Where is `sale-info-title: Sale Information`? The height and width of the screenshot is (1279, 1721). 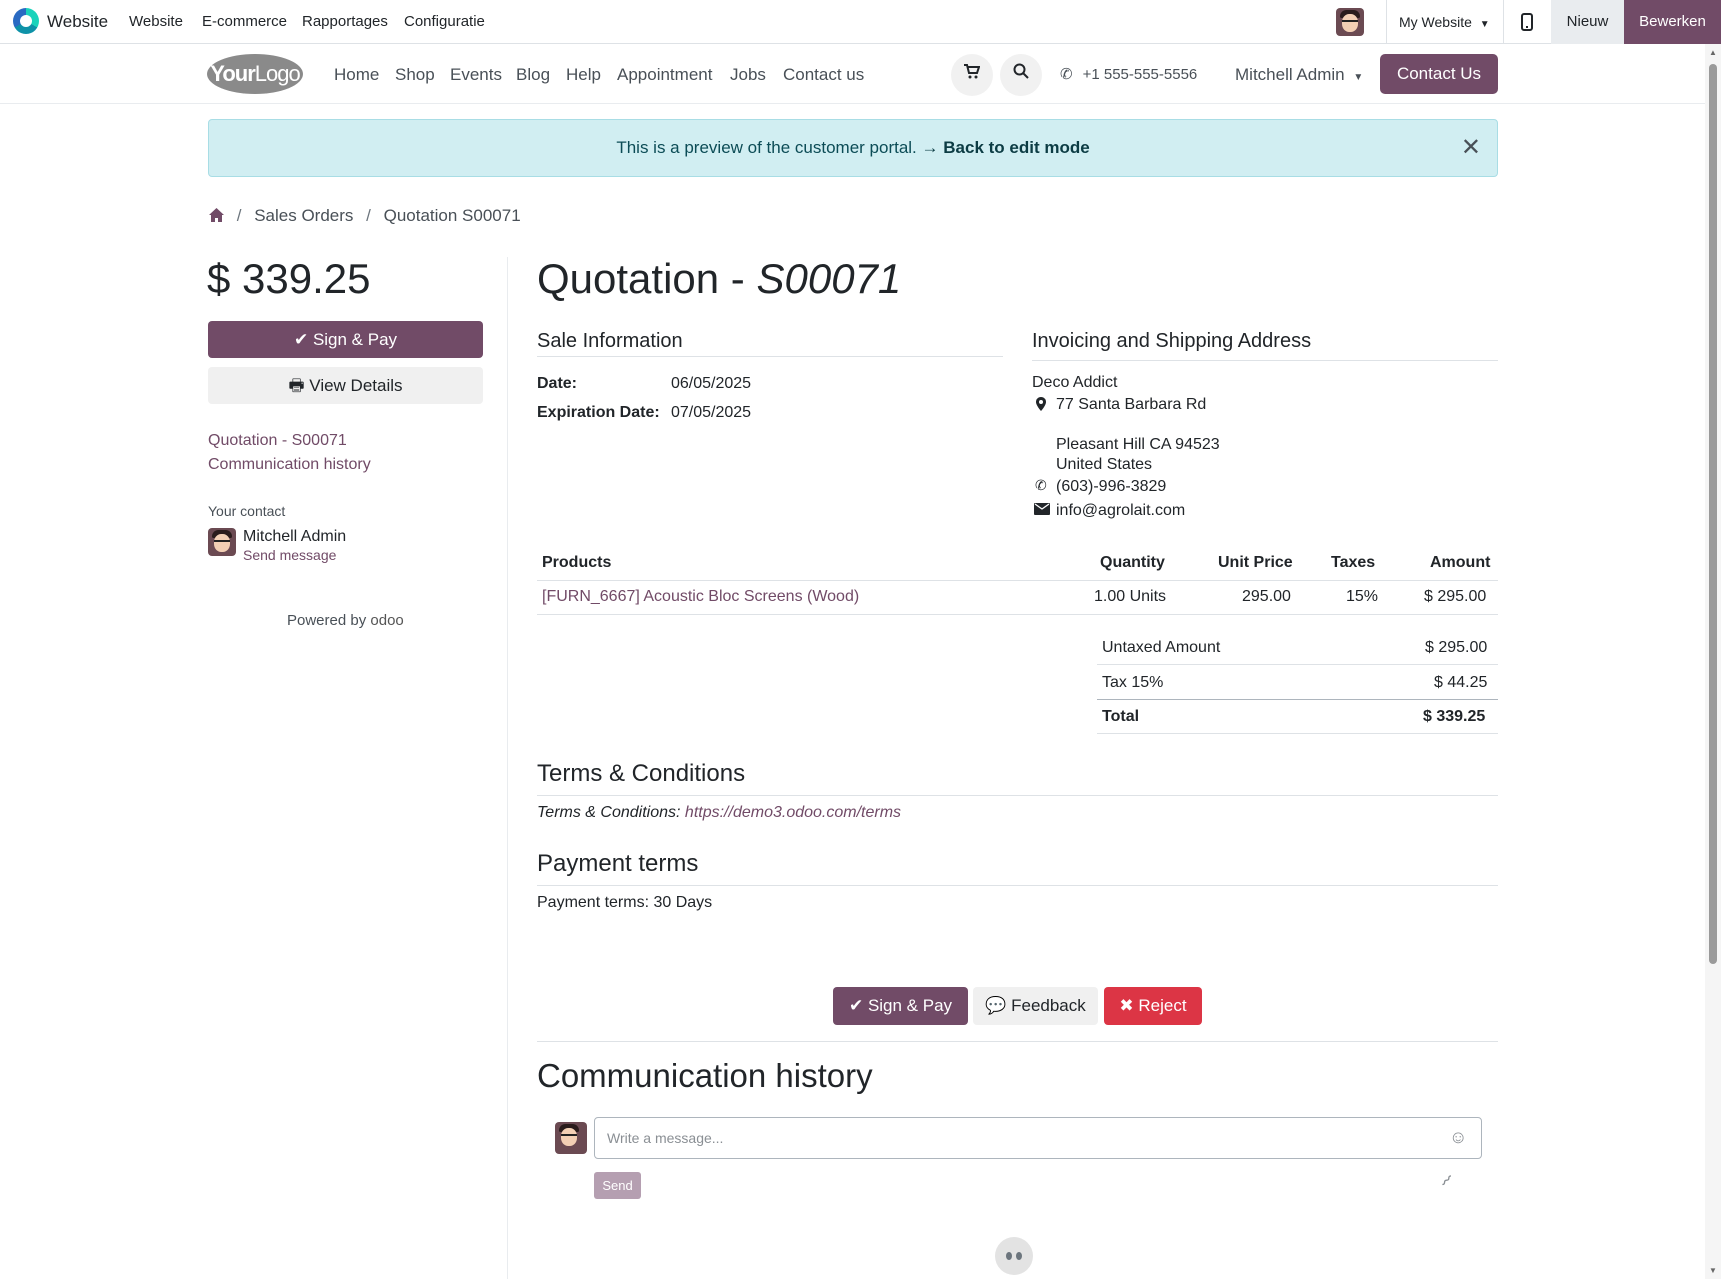 sale-info-title: Sale Information is located at coordinates (610, 341).